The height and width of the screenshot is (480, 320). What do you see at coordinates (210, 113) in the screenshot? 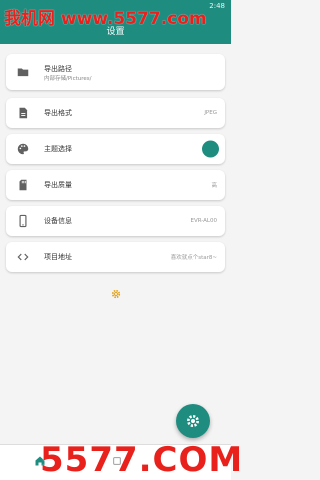
I see `setting-value: JPEG` at bounding box center [210, 113].